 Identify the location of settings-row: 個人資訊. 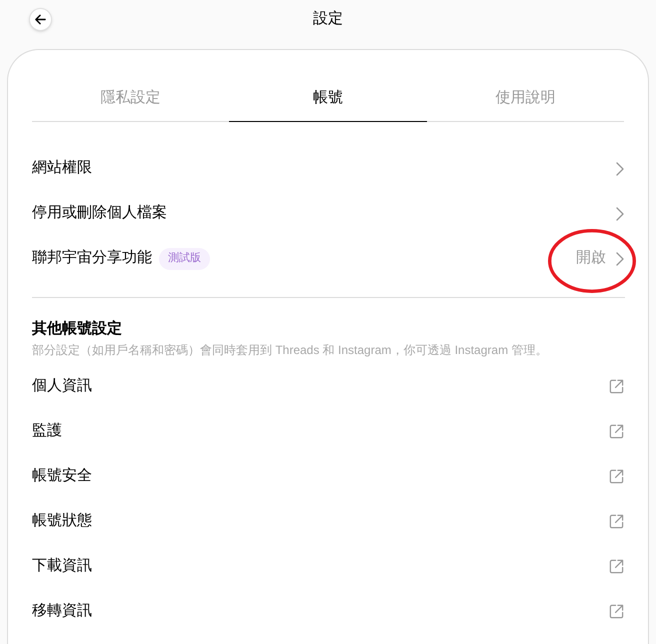
(328, 386).